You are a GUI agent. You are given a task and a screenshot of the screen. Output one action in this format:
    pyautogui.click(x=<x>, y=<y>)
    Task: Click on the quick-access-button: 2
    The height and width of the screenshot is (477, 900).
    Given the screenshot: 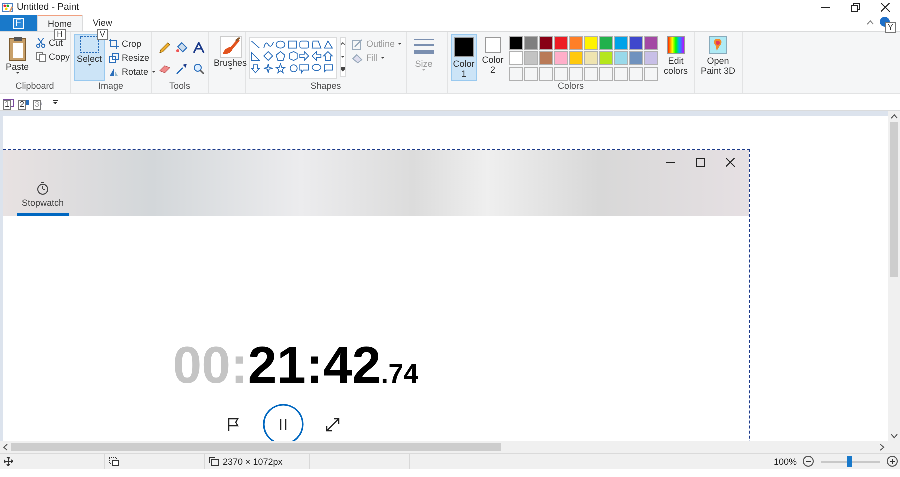 What is the action you would take?
    pyautogui.click(x=24, y=102)
    